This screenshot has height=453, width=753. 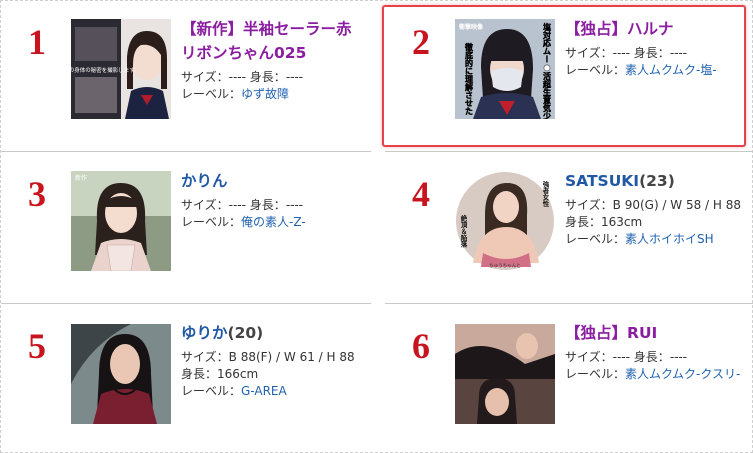 I want to click on thumb-overlay-text: 絶頂＆陥落, so click(x=463, y=231).